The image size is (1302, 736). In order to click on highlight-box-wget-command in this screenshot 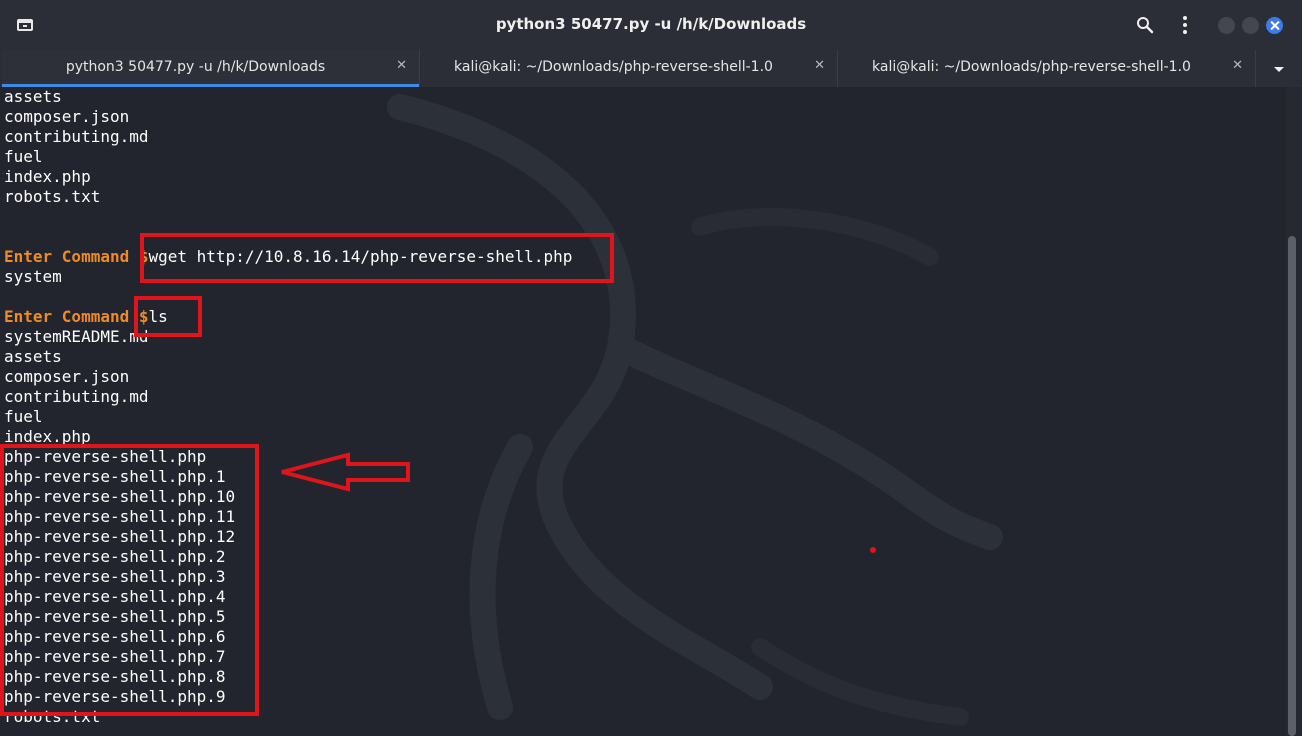, I will do `click(377, 258)`.